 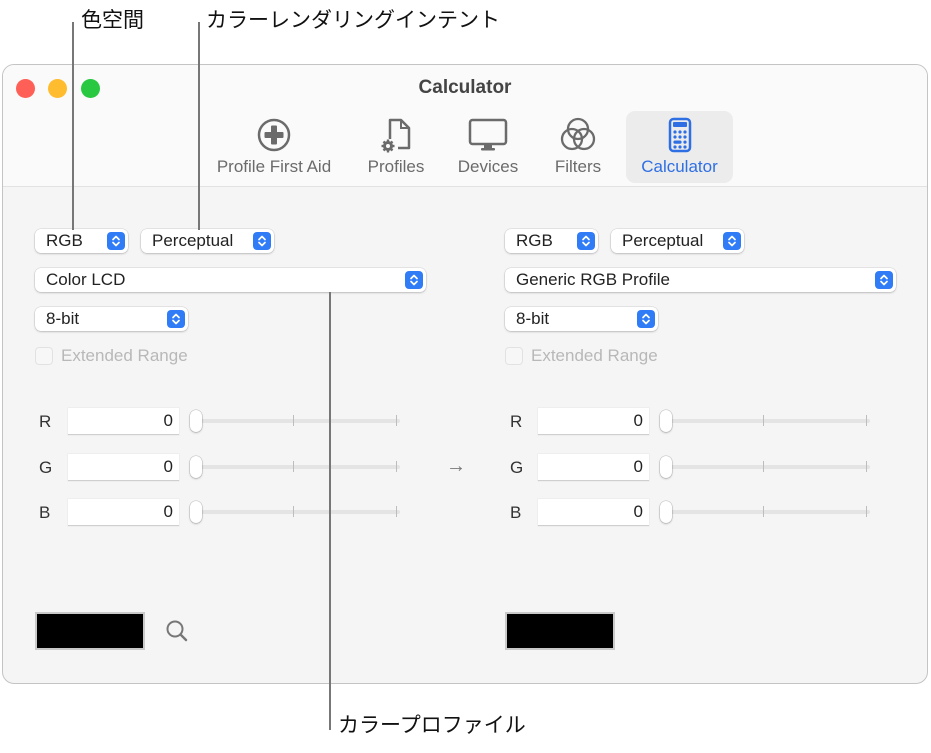 I want to click on destination-rendering-intent-popup: Perceptual, so click(x=677, y=241).